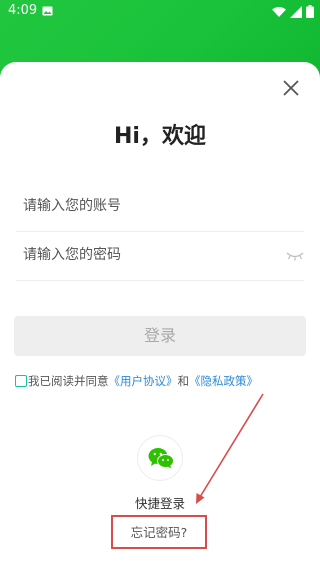  Describe the element at coordinates (183, 381) in the screenshot. I see `agreement-and: 和` at that location.